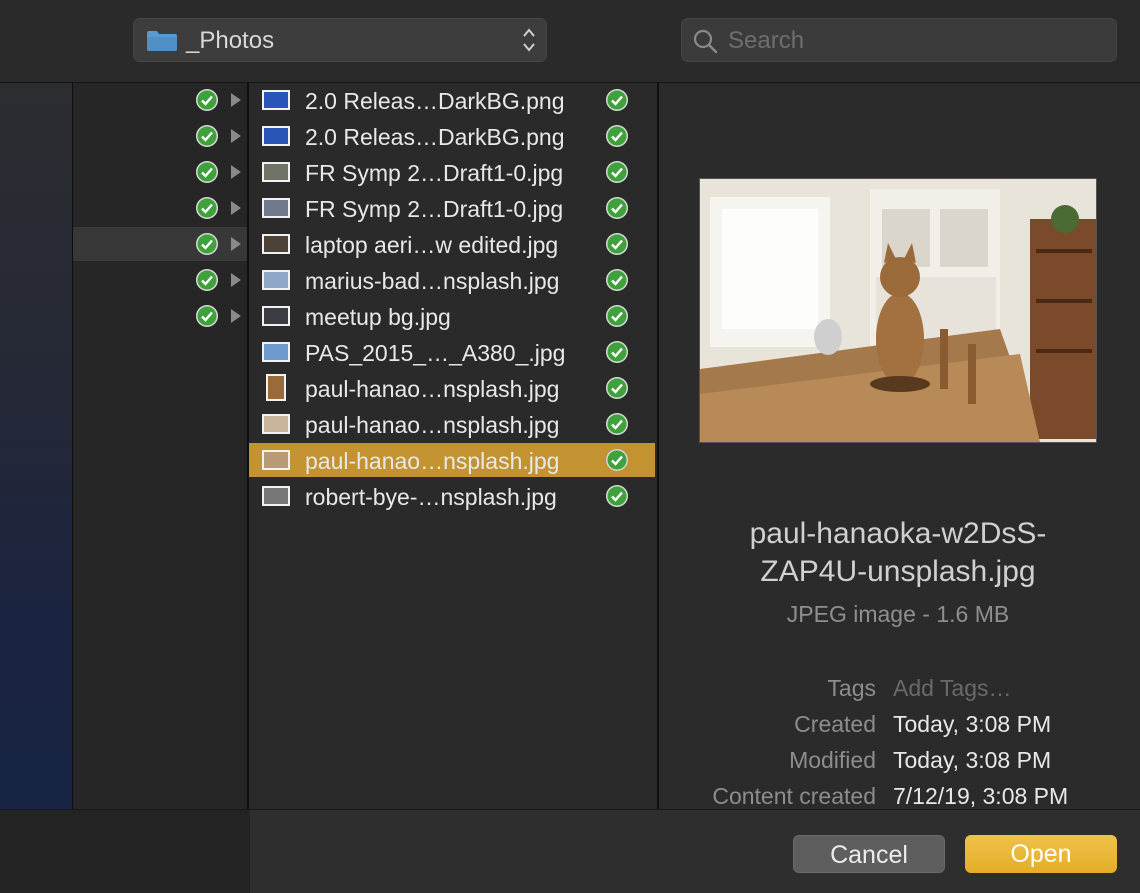 The width and height of the screenshot is (1140, 893). What do you see at coordinates (230, 40) in the screenshot?
I see `folder-selector-label: _Photos` at bounding box center [230, 40].